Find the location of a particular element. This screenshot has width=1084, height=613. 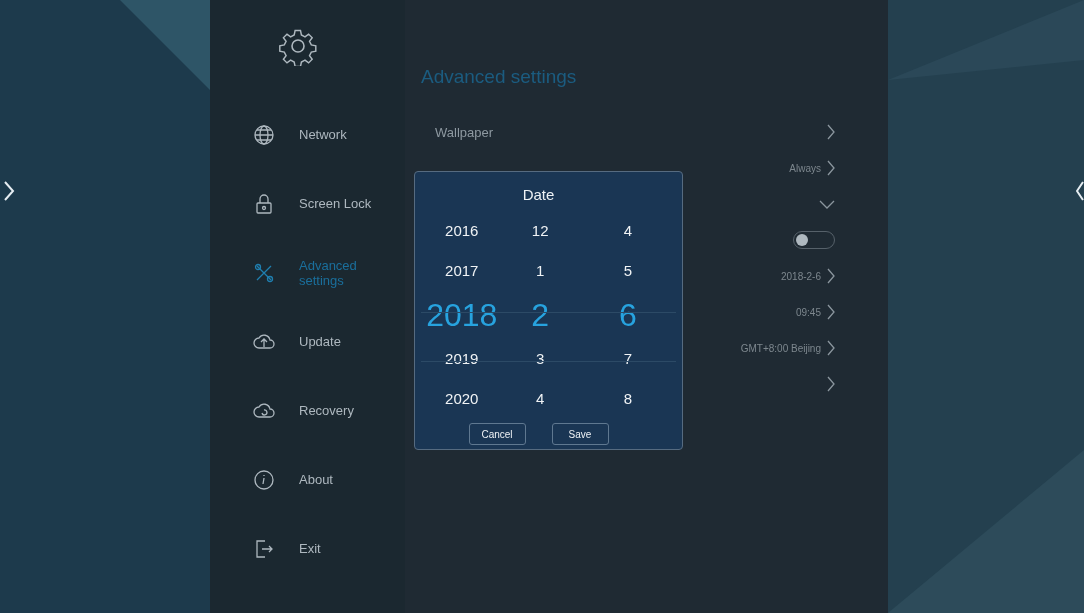

setting-value: 2018-2-6 is located at coordinates (800, 276).